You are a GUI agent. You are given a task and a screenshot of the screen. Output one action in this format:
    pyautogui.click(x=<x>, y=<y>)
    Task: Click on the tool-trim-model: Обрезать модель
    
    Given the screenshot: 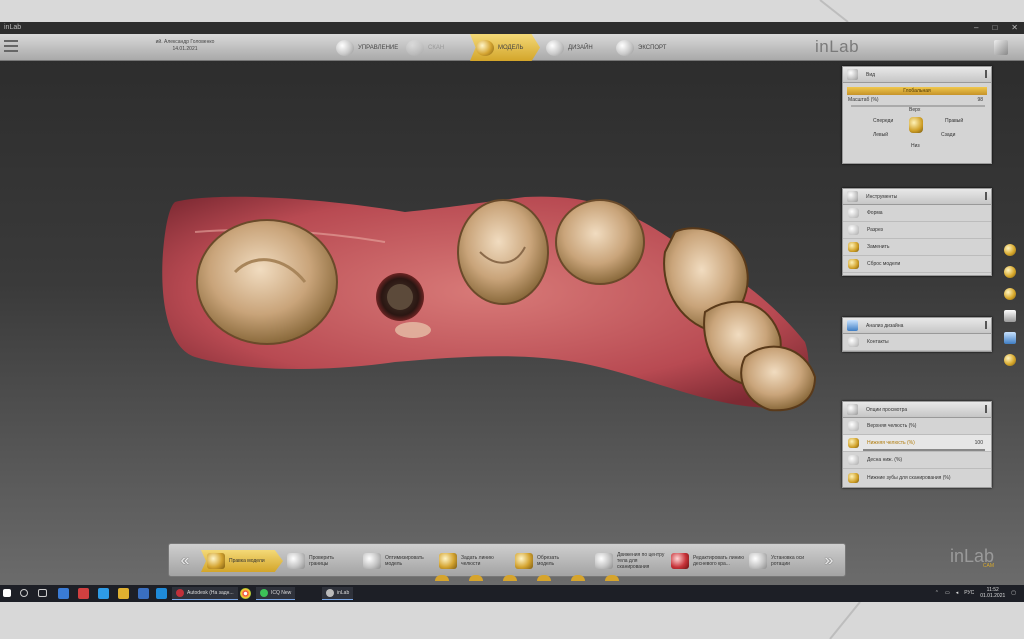 What is the action you would take?
    pyautogui.click(x=546, y=561)
    